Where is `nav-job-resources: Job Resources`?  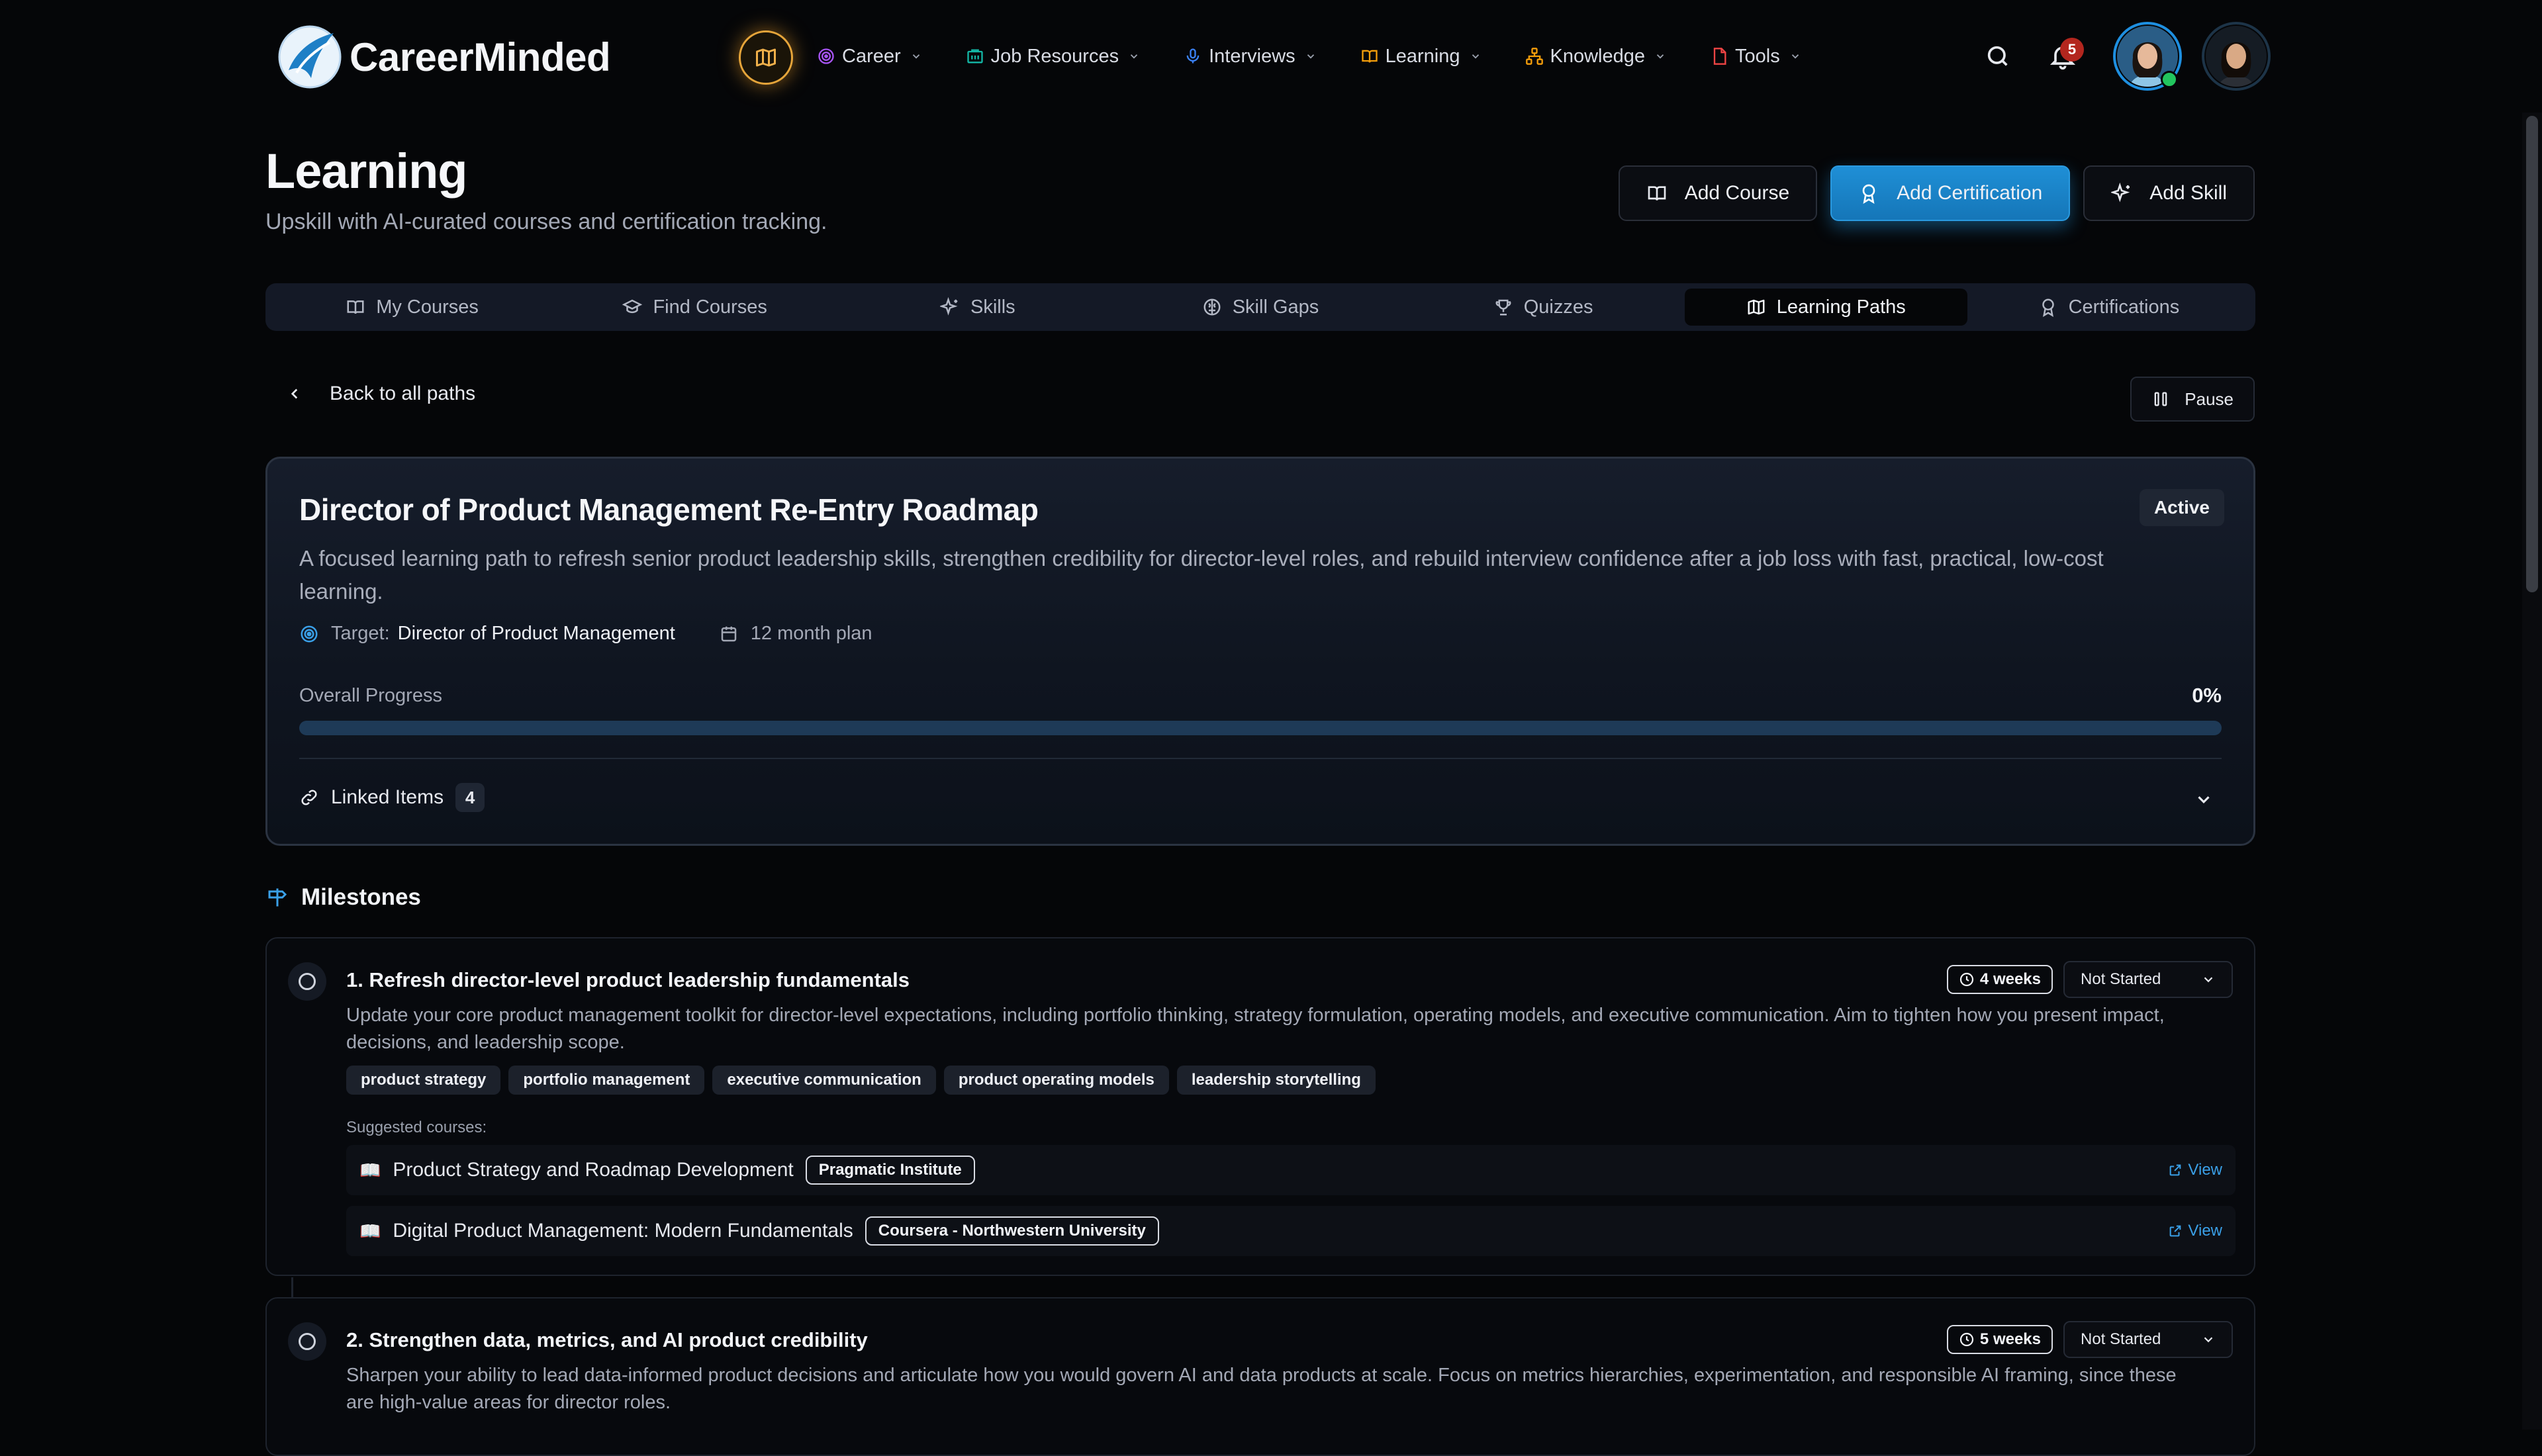
nav-job-resources: Job Resources is located at coordinates (1053, 57).